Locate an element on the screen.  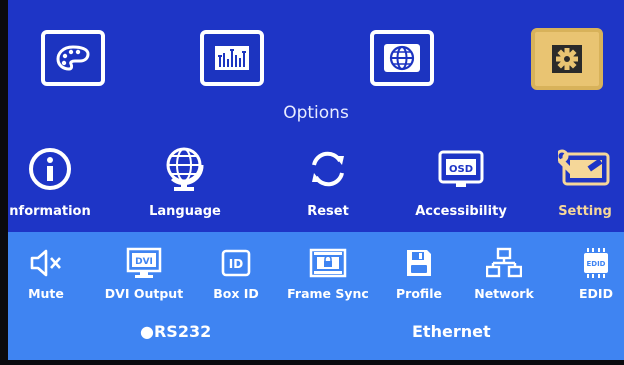
options-category-button is located at coordinates (567, 59).